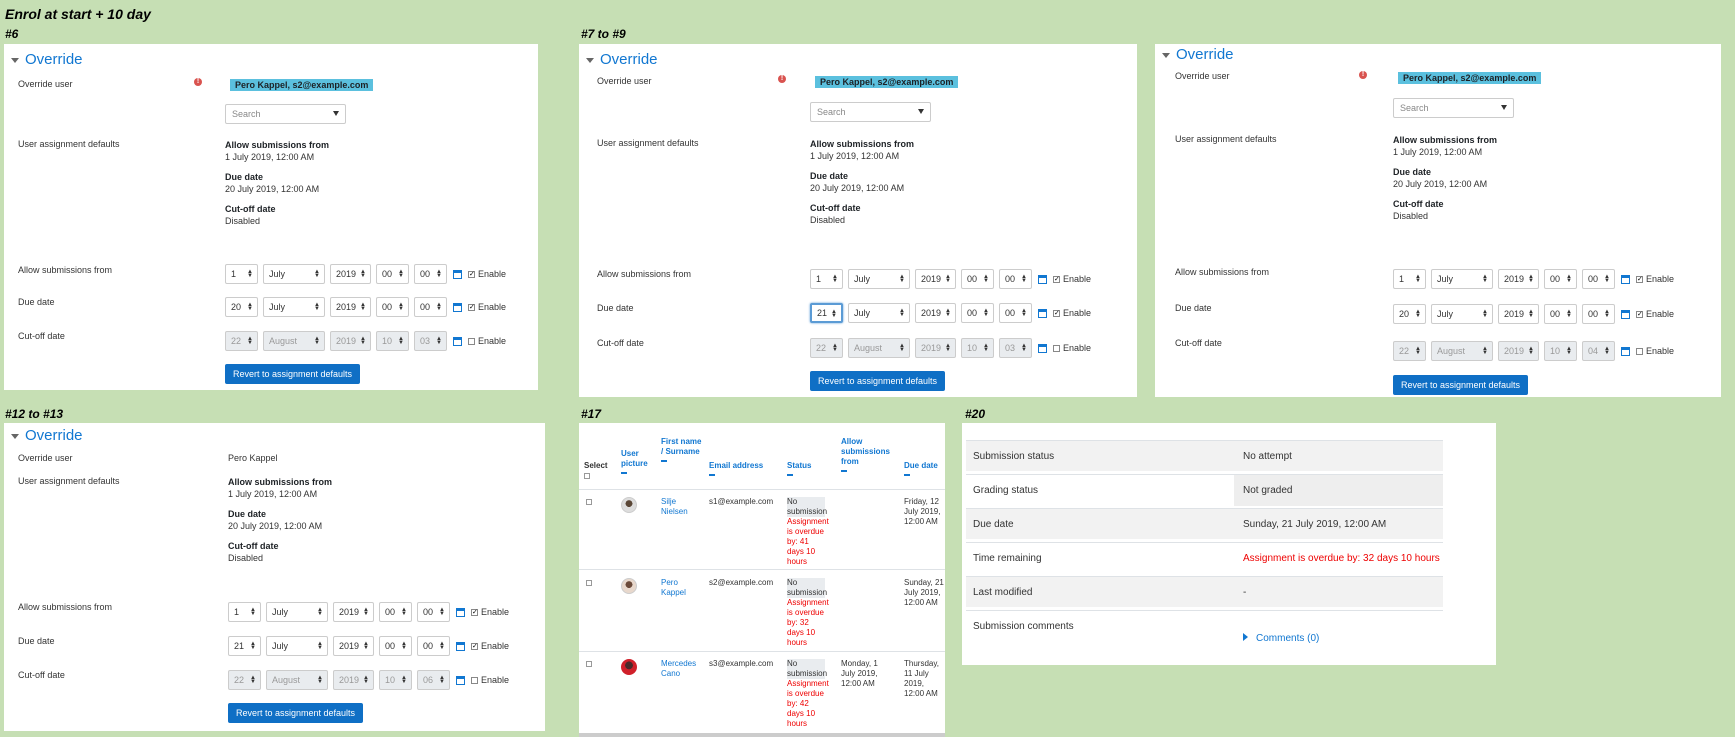 The height and width of the screenshot is (737, 1735). I want to click on select-all-checkbox, so click(587, 476).